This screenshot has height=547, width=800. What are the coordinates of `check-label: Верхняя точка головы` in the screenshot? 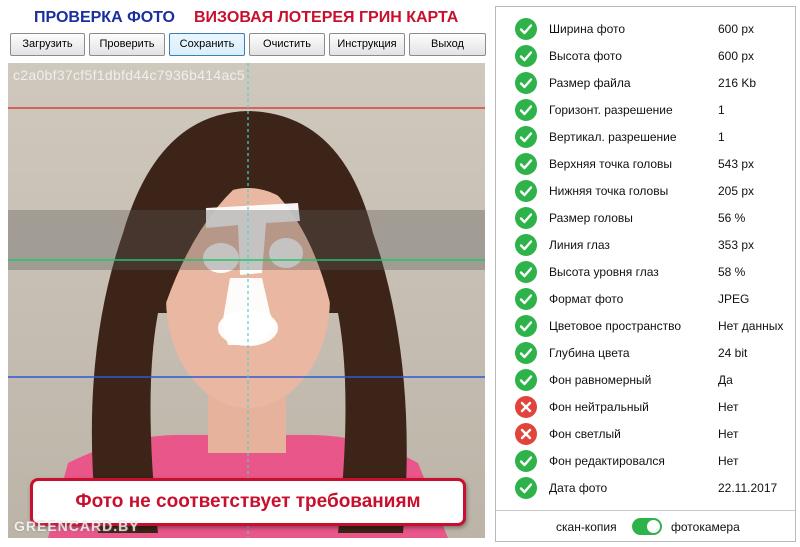 It's located at (611, 164).